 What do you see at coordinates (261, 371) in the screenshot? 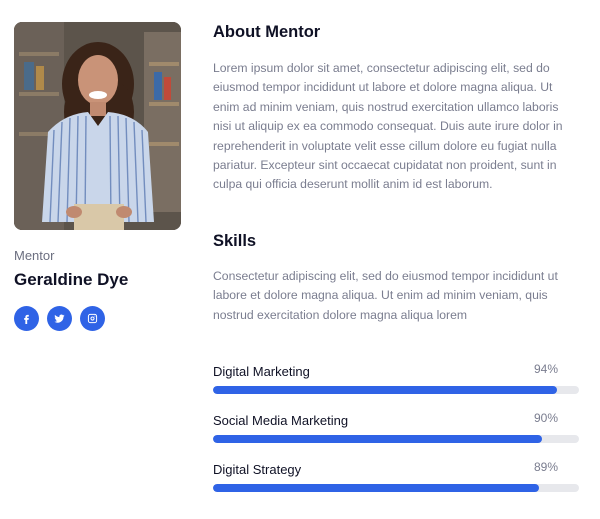
I see `skill-label: Digital Marketing` at bounding box center [261, 371].